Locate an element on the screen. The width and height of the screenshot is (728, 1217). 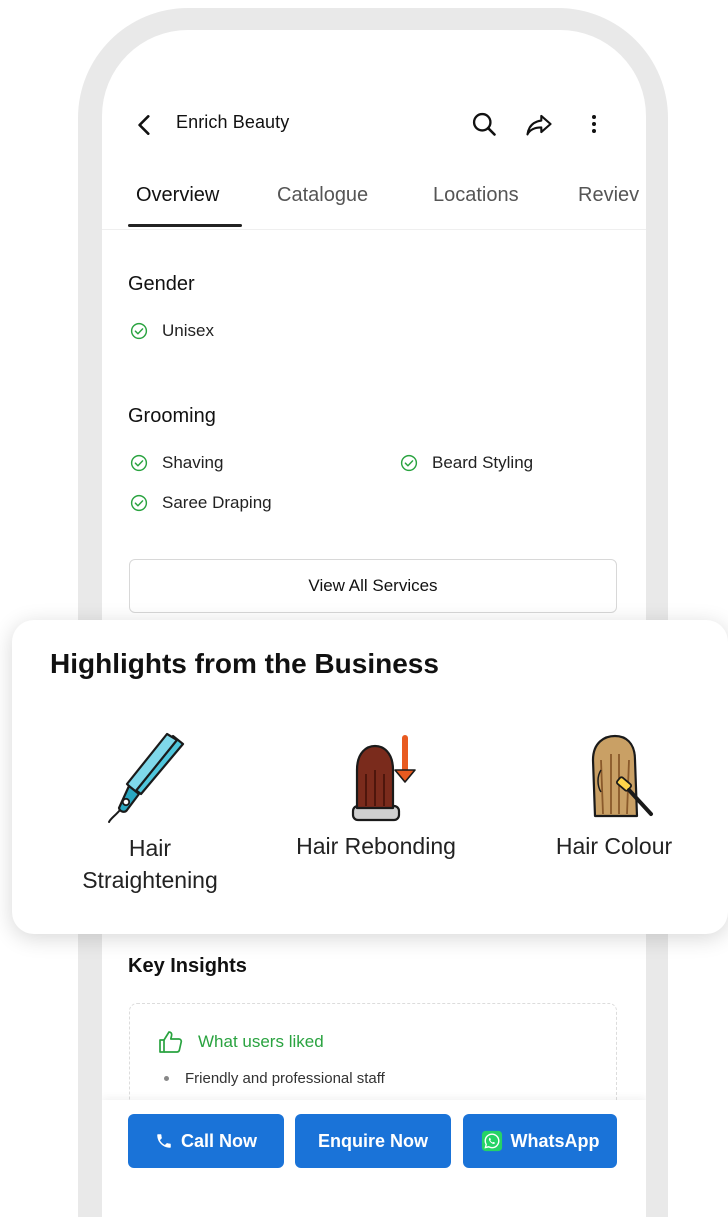
what-users-liked-heading: What users liked is located at coordinates (241, 1042).